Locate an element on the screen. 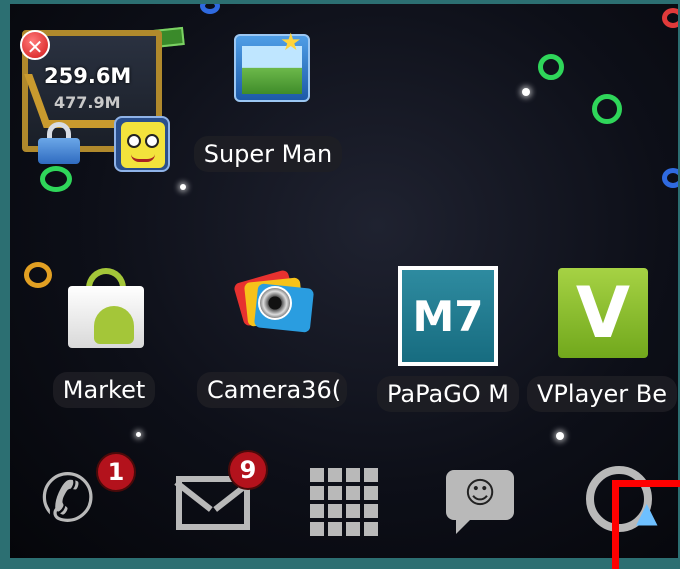 The image size is (680, 569). app-market: Market is located at coordinates (104, 337).